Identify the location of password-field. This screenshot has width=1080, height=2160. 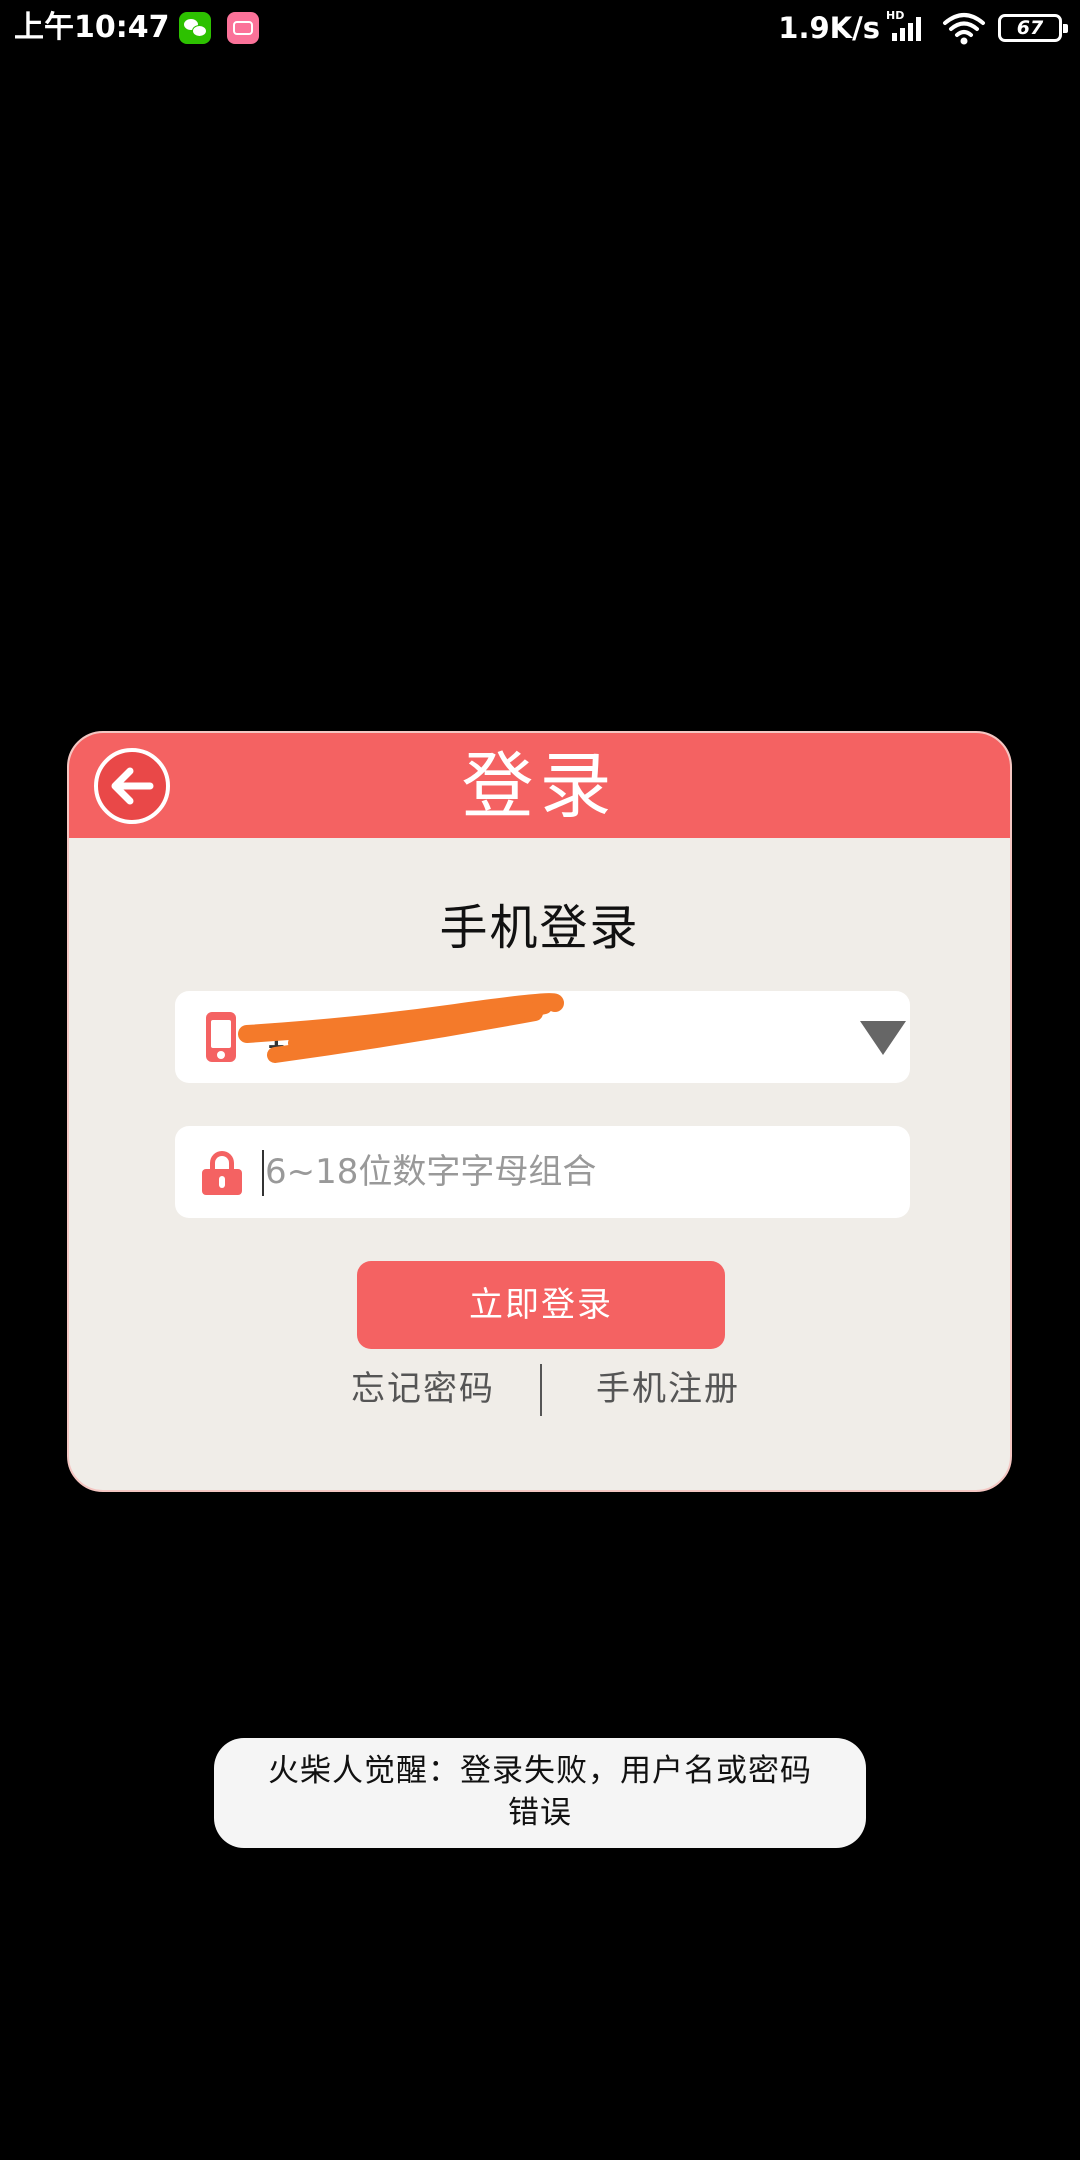
(542, 1172).